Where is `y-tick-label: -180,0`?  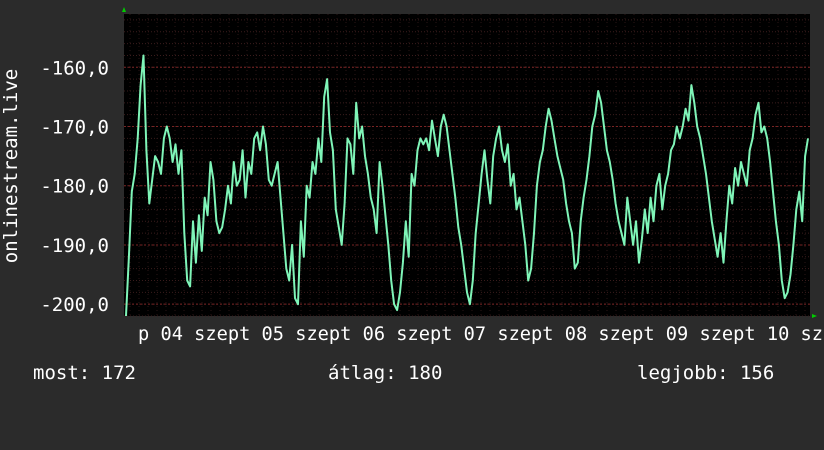
y-tick-label: -180,0 is located at coordinates (74, 187).